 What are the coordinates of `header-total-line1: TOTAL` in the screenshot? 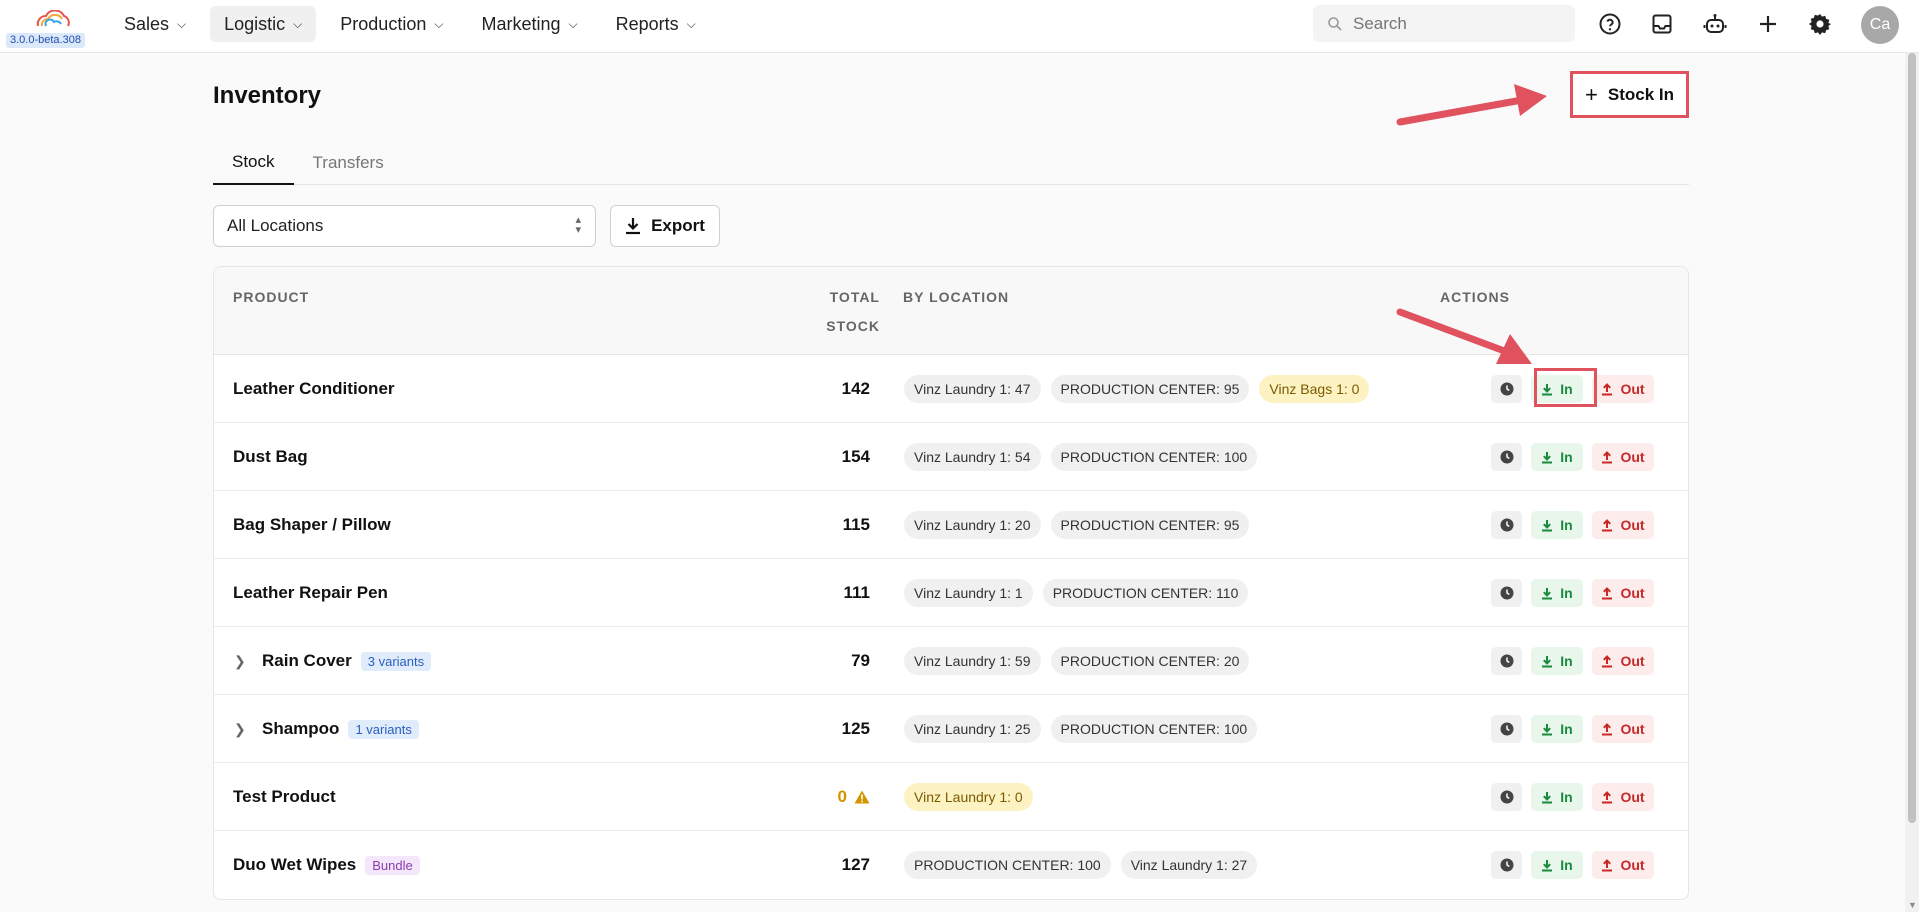 It's located at (854, 297).